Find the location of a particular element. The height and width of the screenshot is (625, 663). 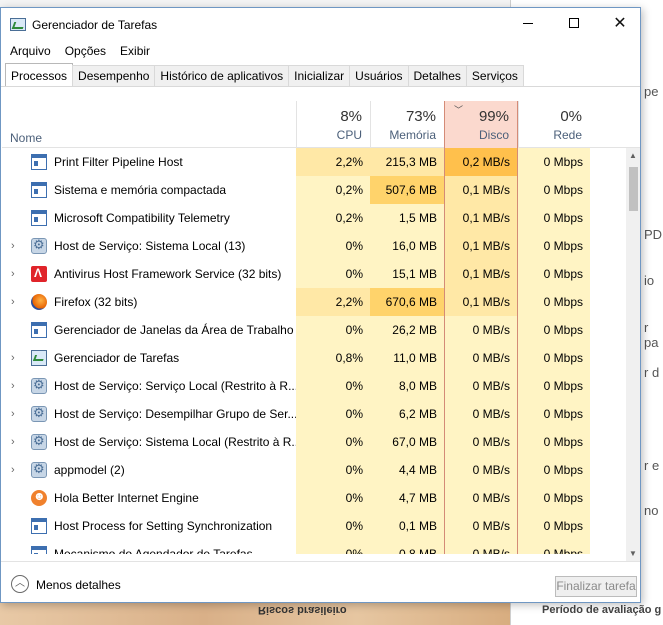

tab-processos: Processos is located at coordinates (39, 74).